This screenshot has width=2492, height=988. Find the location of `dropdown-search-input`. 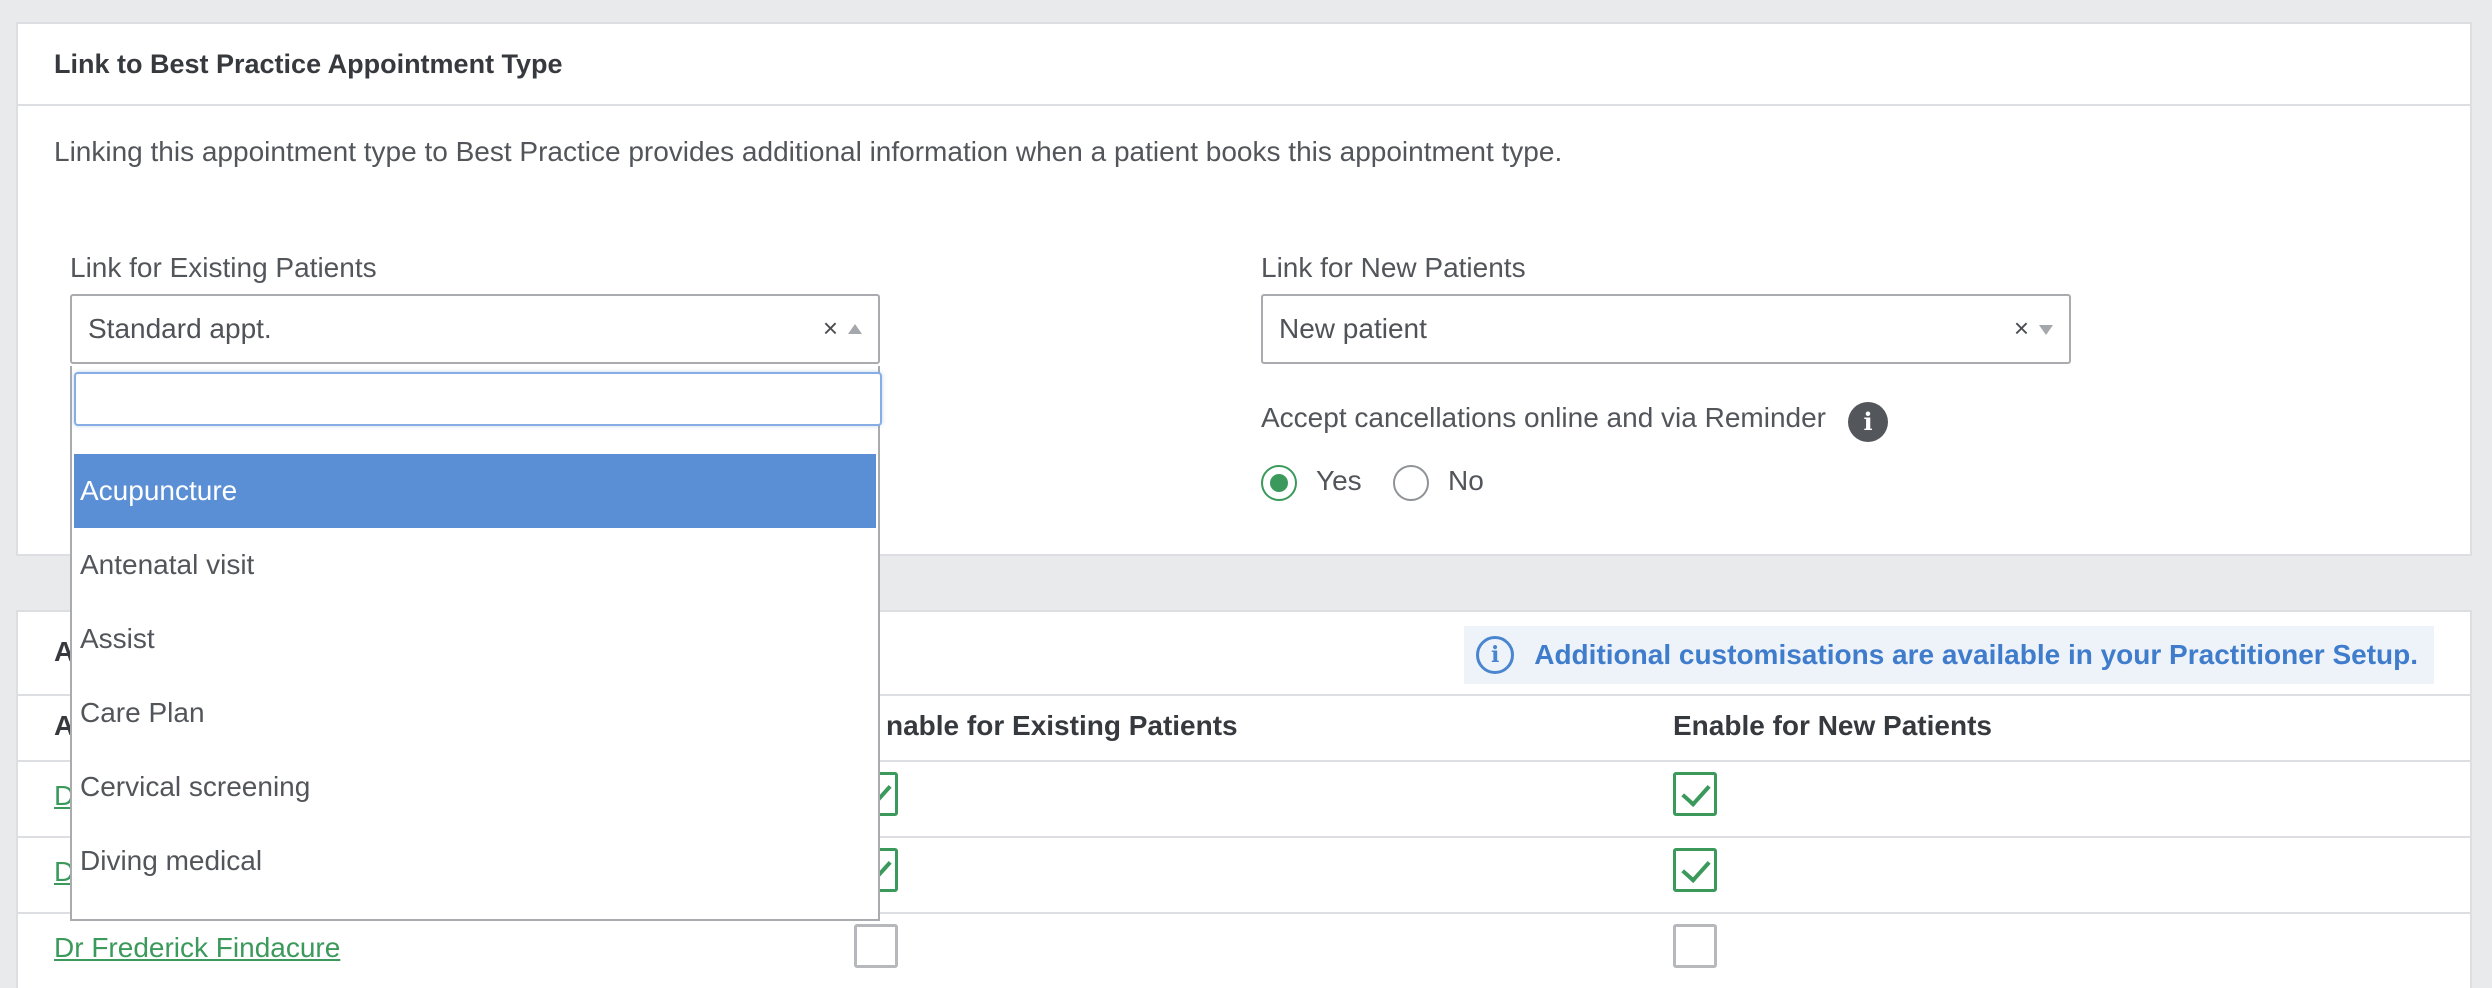

dropdown-search-input is located at coordinates (478, 399).